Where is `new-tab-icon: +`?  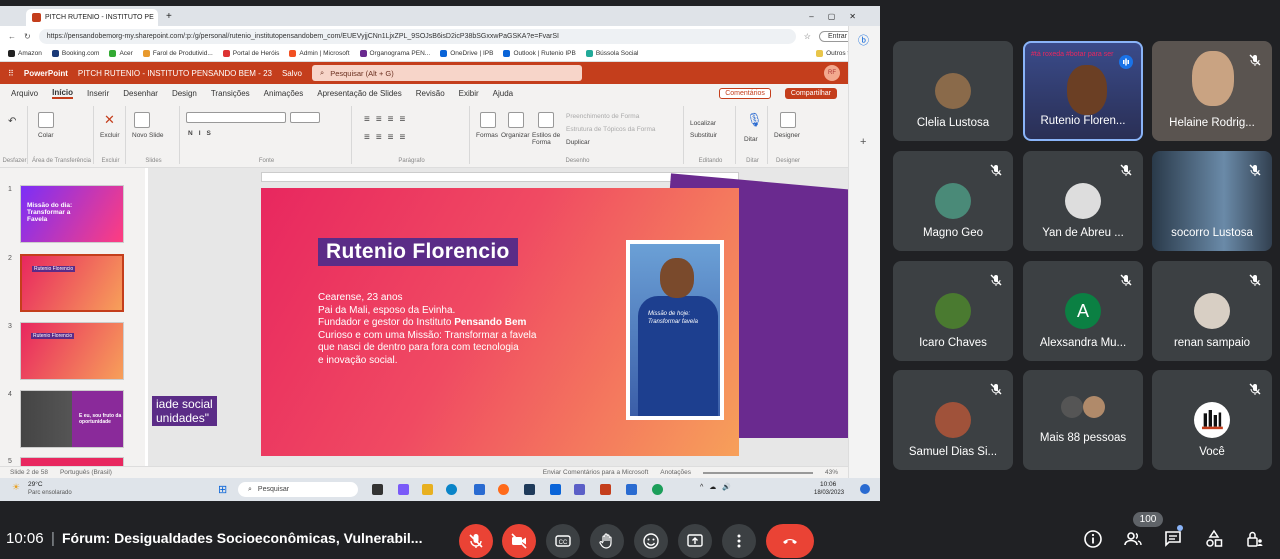
new-tab-icon: + is located at coordinates (169, 16).